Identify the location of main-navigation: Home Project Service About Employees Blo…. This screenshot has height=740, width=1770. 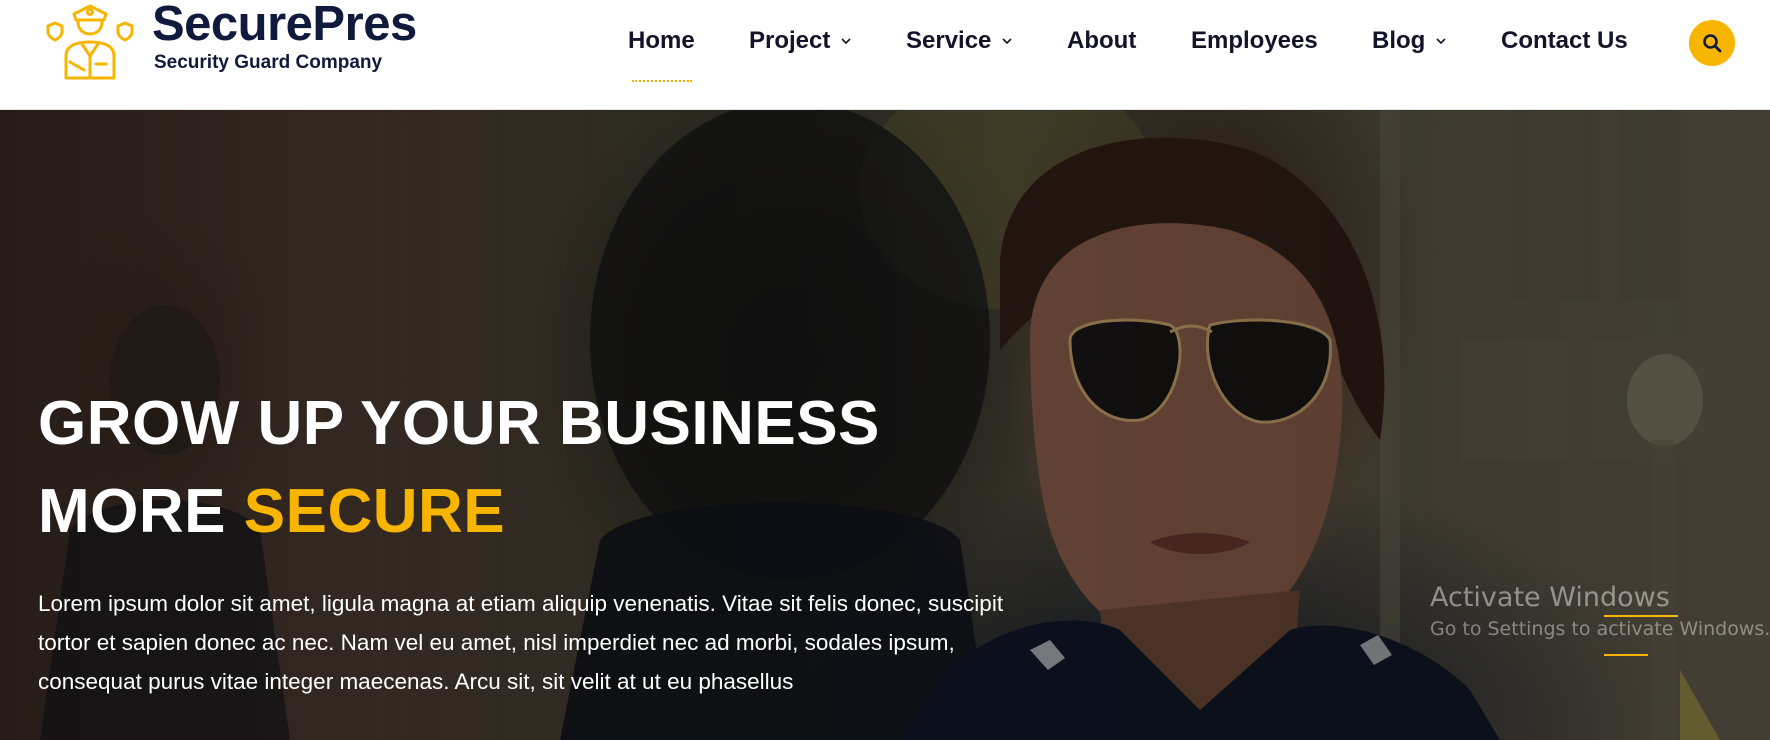
(885, 55).